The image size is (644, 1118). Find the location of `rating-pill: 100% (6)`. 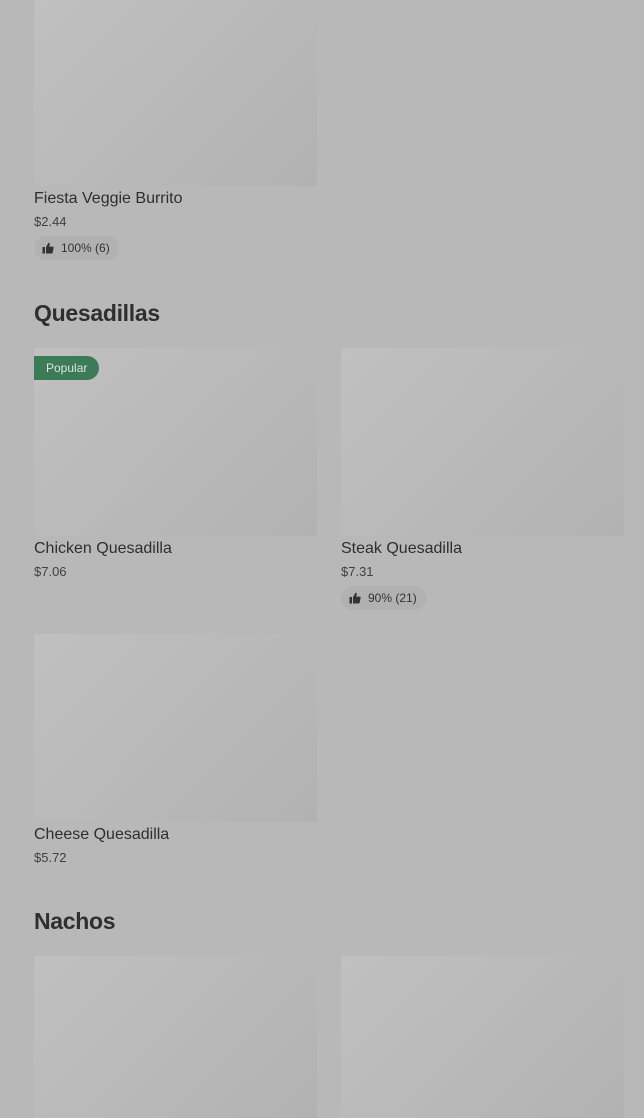

rating-pill: 100% (6) is located at coordinates (76, 248).